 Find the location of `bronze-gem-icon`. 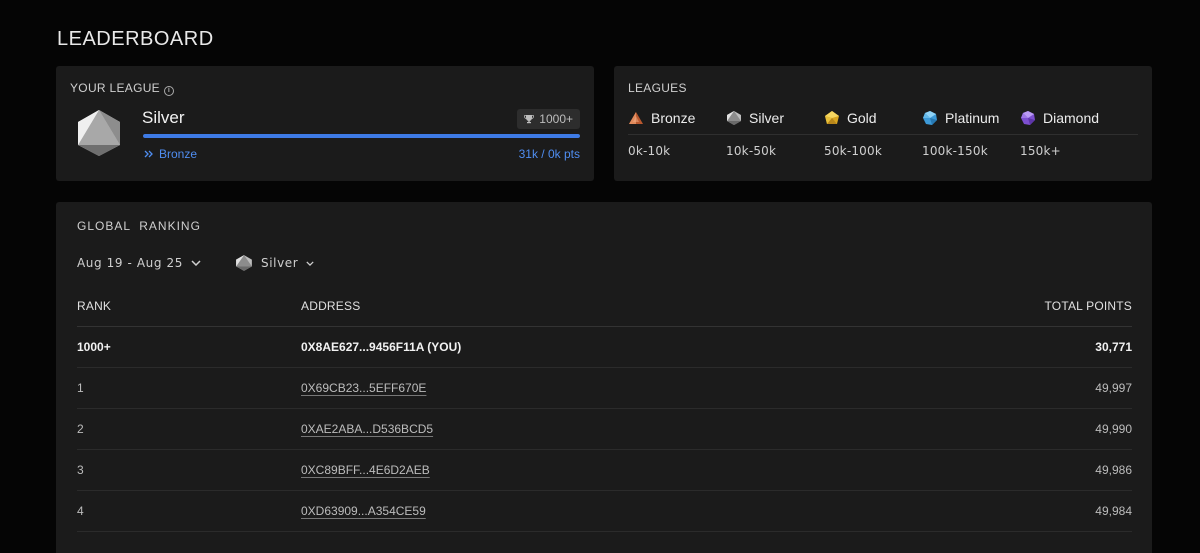

bronze-gem-icon is located at coordinates (636, 118).